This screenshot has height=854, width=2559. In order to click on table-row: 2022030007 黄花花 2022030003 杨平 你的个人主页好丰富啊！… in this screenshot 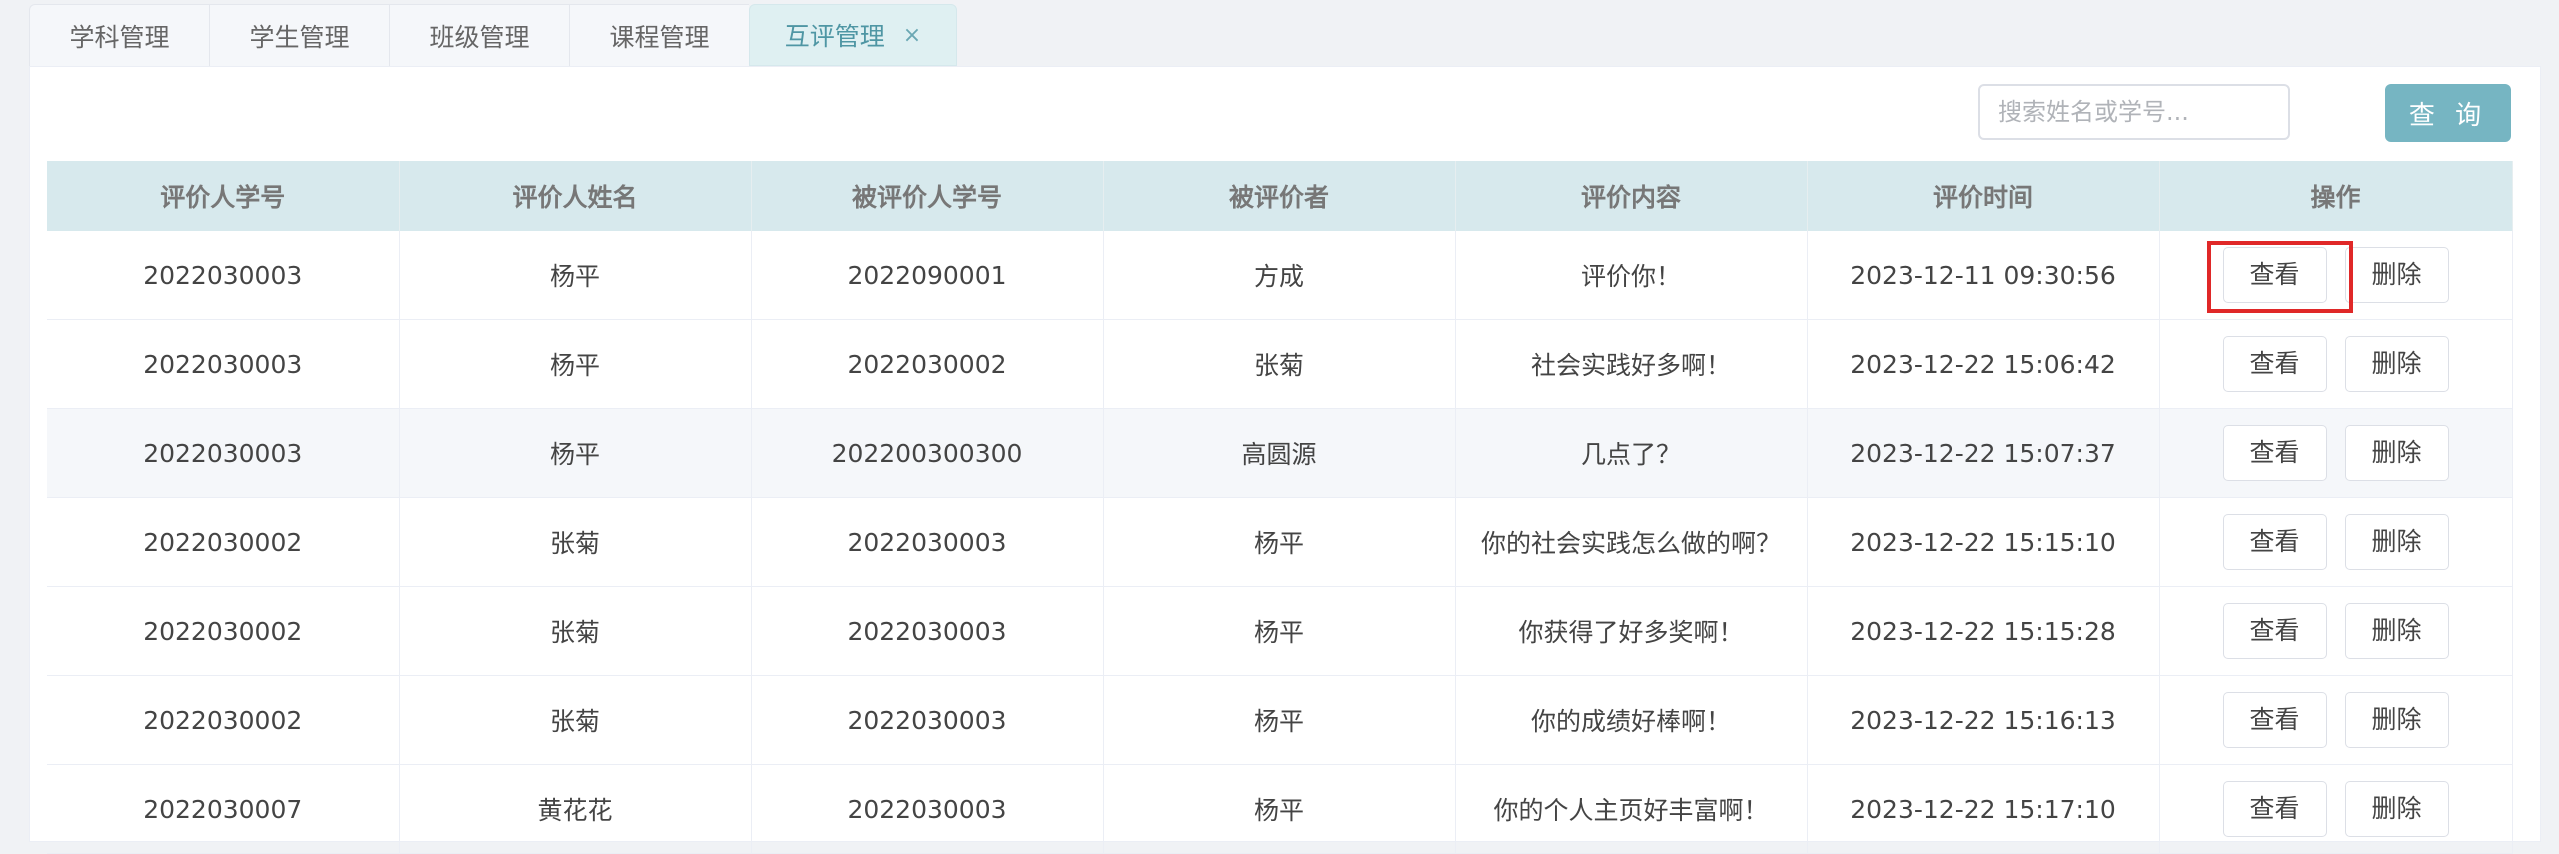, I will do `click(1280, 809)`.